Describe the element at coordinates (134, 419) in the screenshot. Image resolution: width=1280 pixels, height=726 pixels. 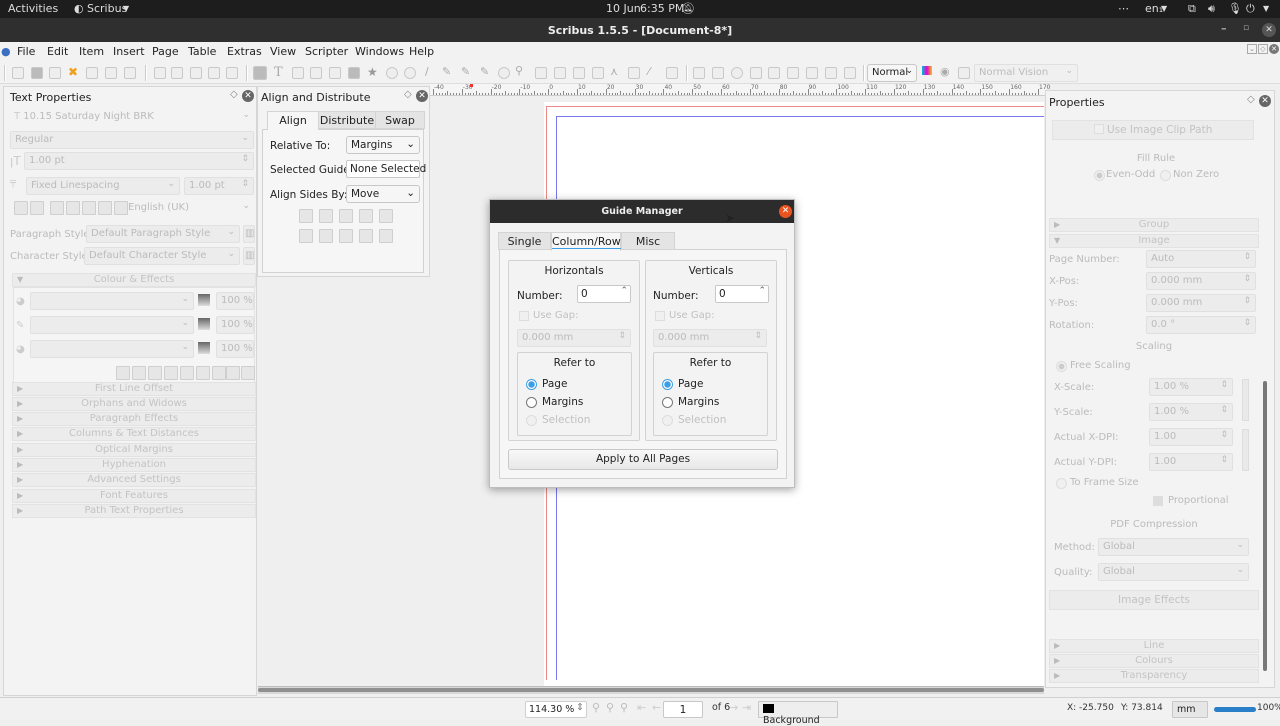
I see `section-paragraph-effects: ▶ Paragraph Effects` at that location.